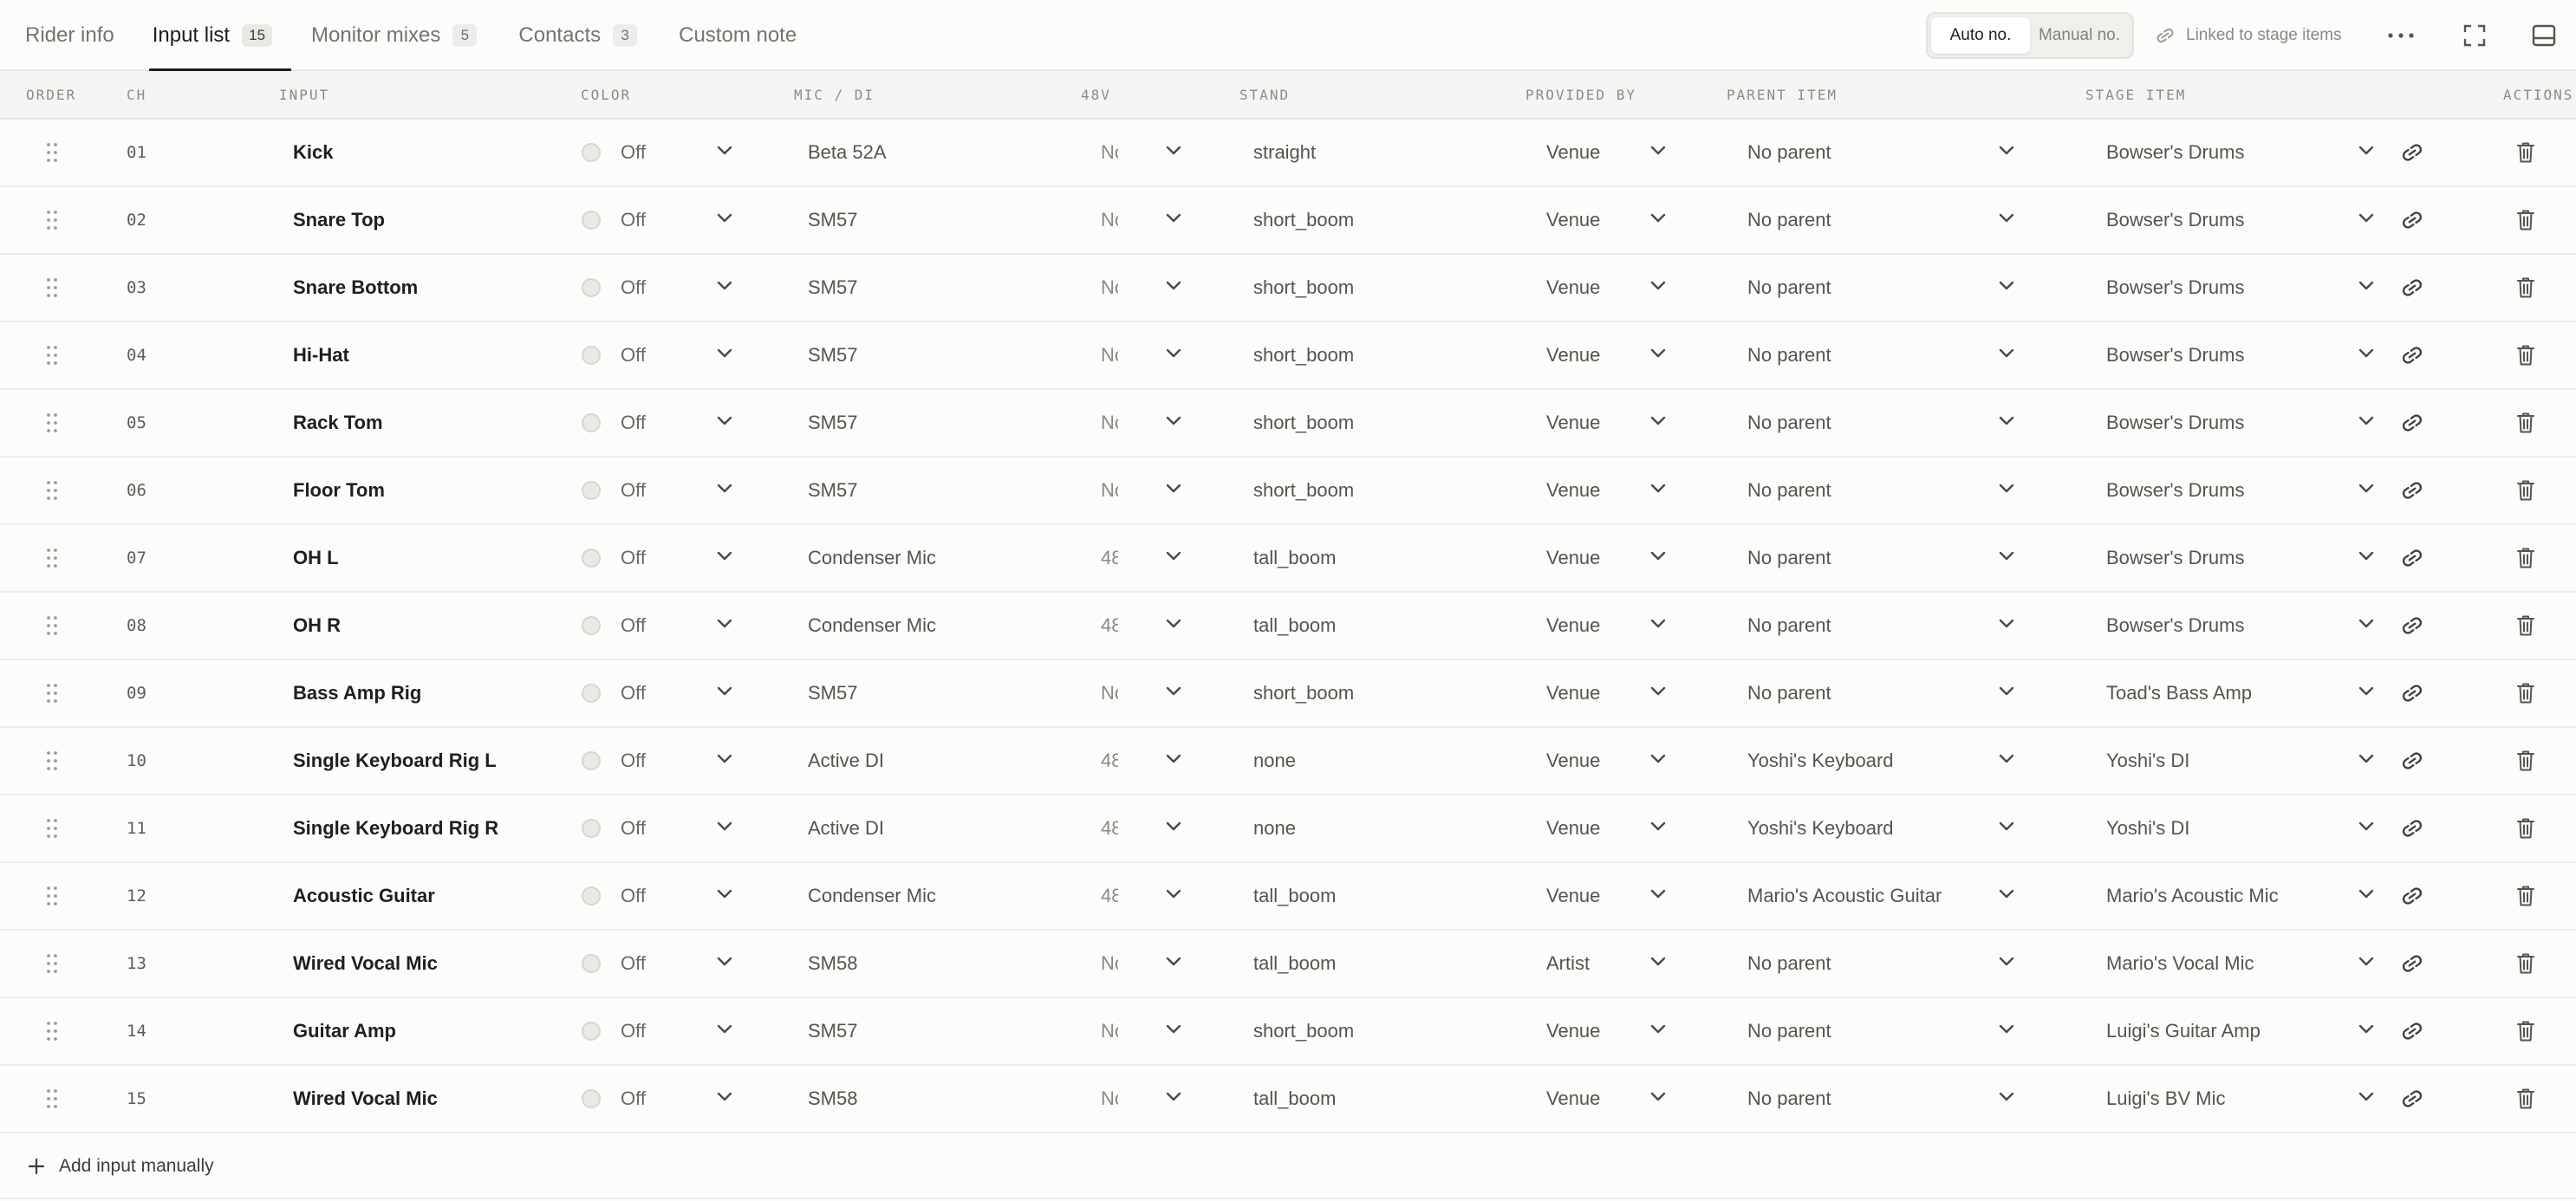 The image size is (2576, 1201). I want to click on tab-monitor-mixes: Monitor mixes 5, so click(394, 35).